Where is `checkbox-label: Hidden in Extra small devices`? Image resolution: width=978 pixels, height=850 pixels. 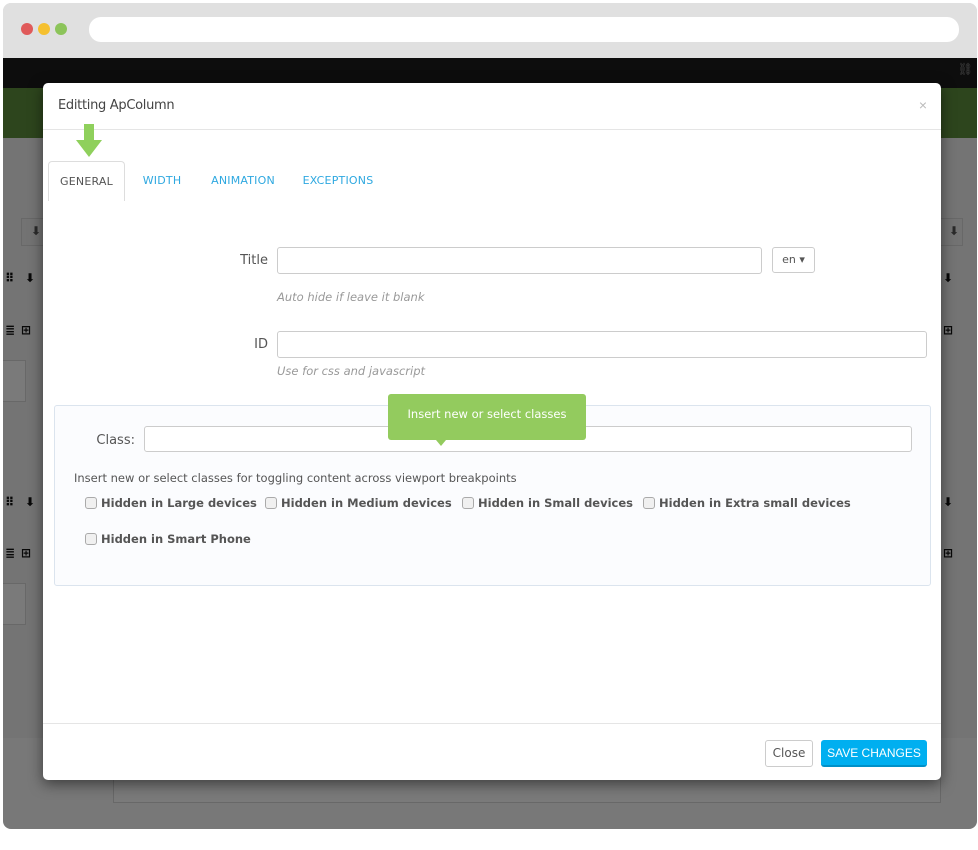 checkbox-label: Hidden in Extra small devices is located at coordinates (755, 503).